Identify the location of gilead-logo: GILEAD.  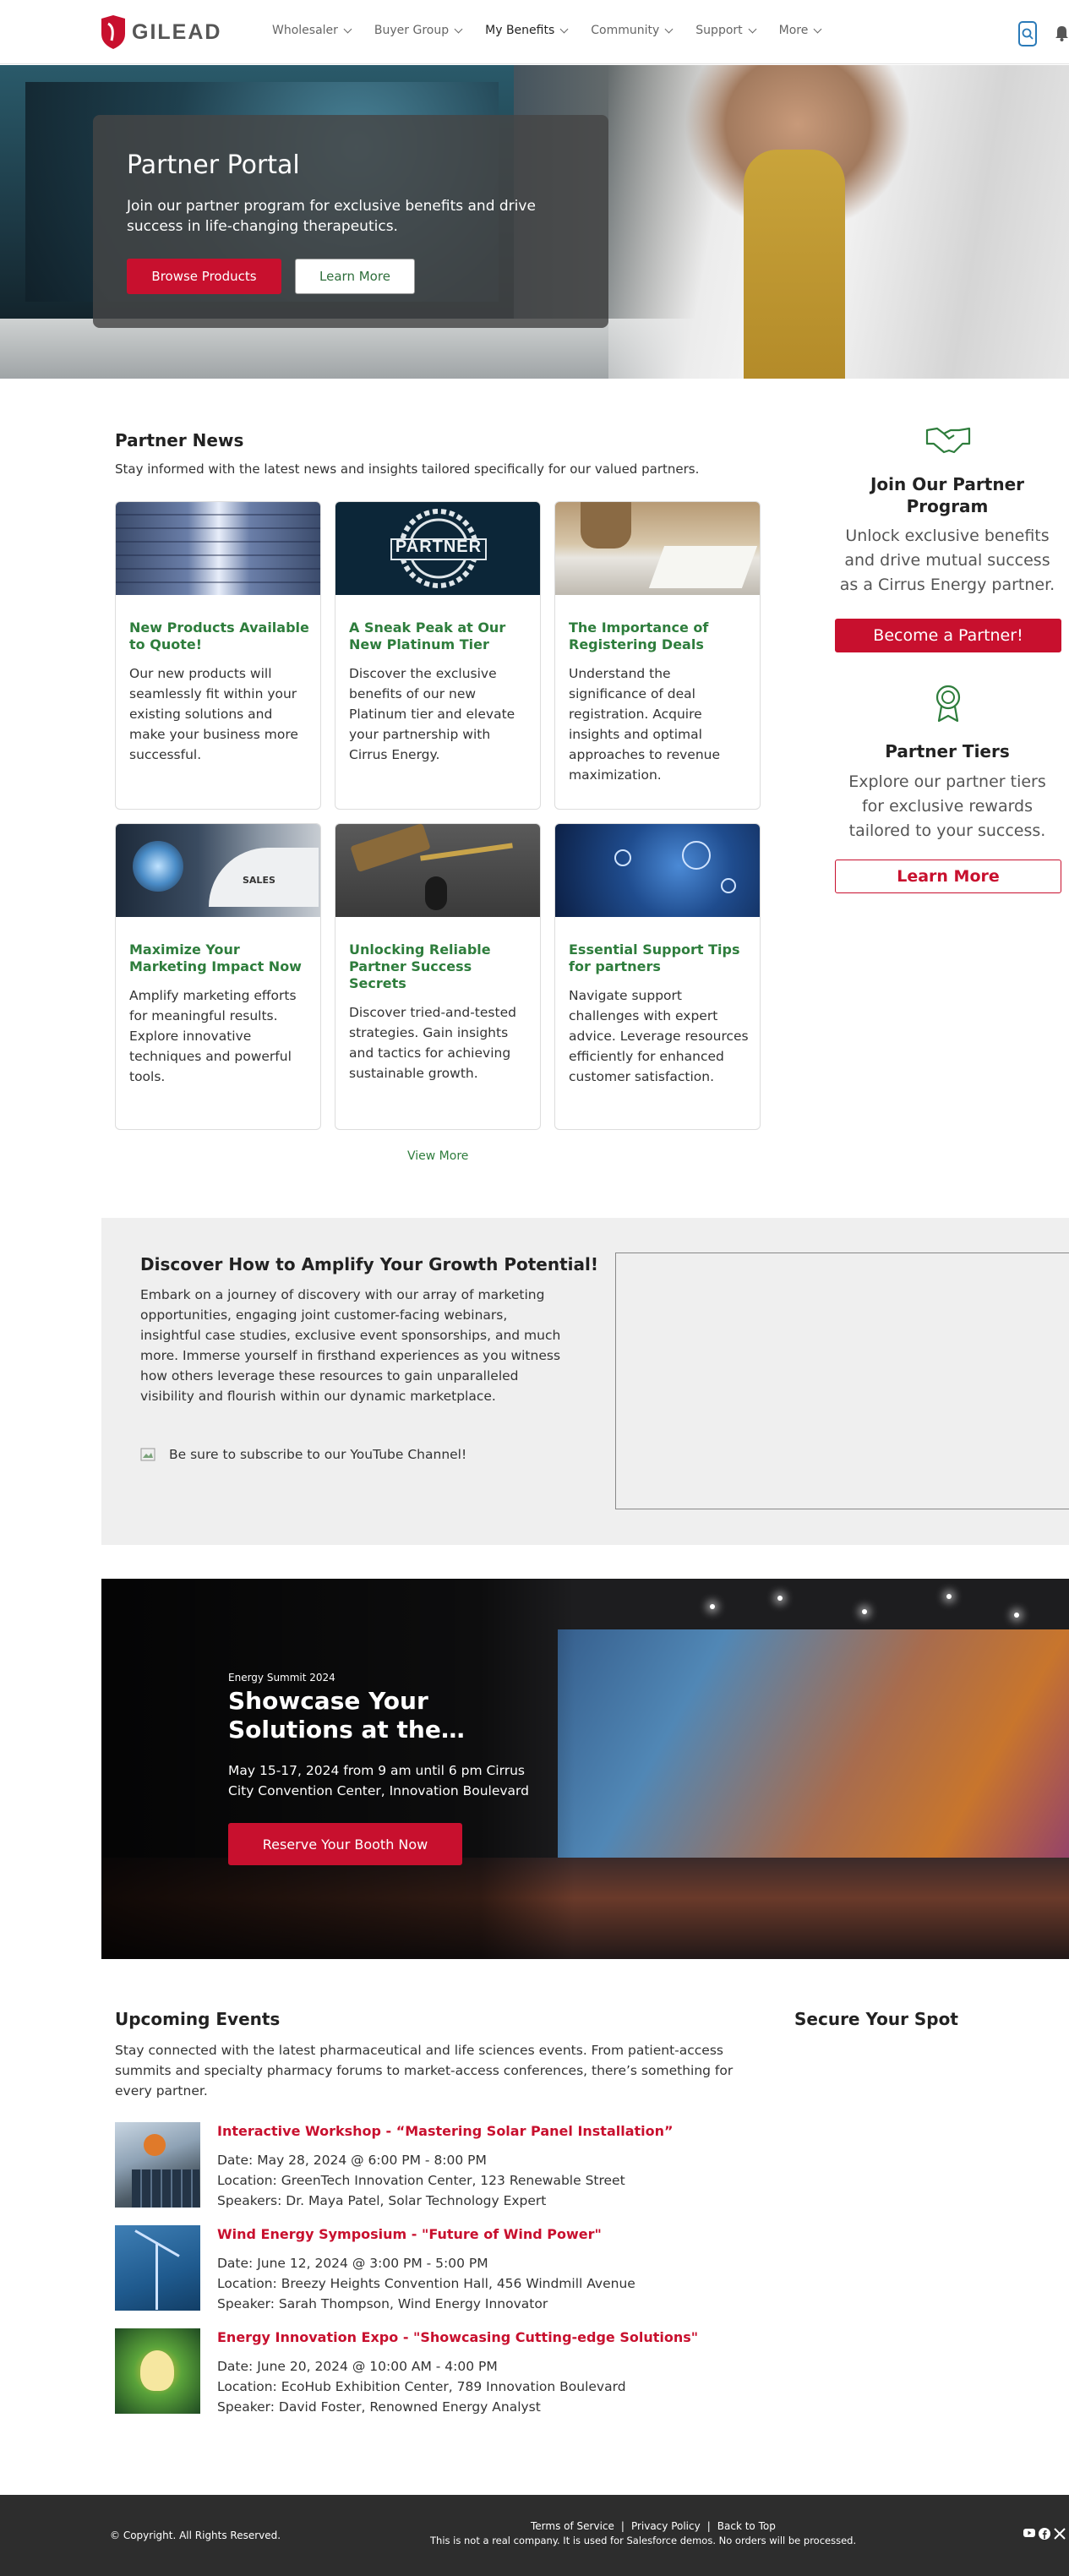
(160, 32).